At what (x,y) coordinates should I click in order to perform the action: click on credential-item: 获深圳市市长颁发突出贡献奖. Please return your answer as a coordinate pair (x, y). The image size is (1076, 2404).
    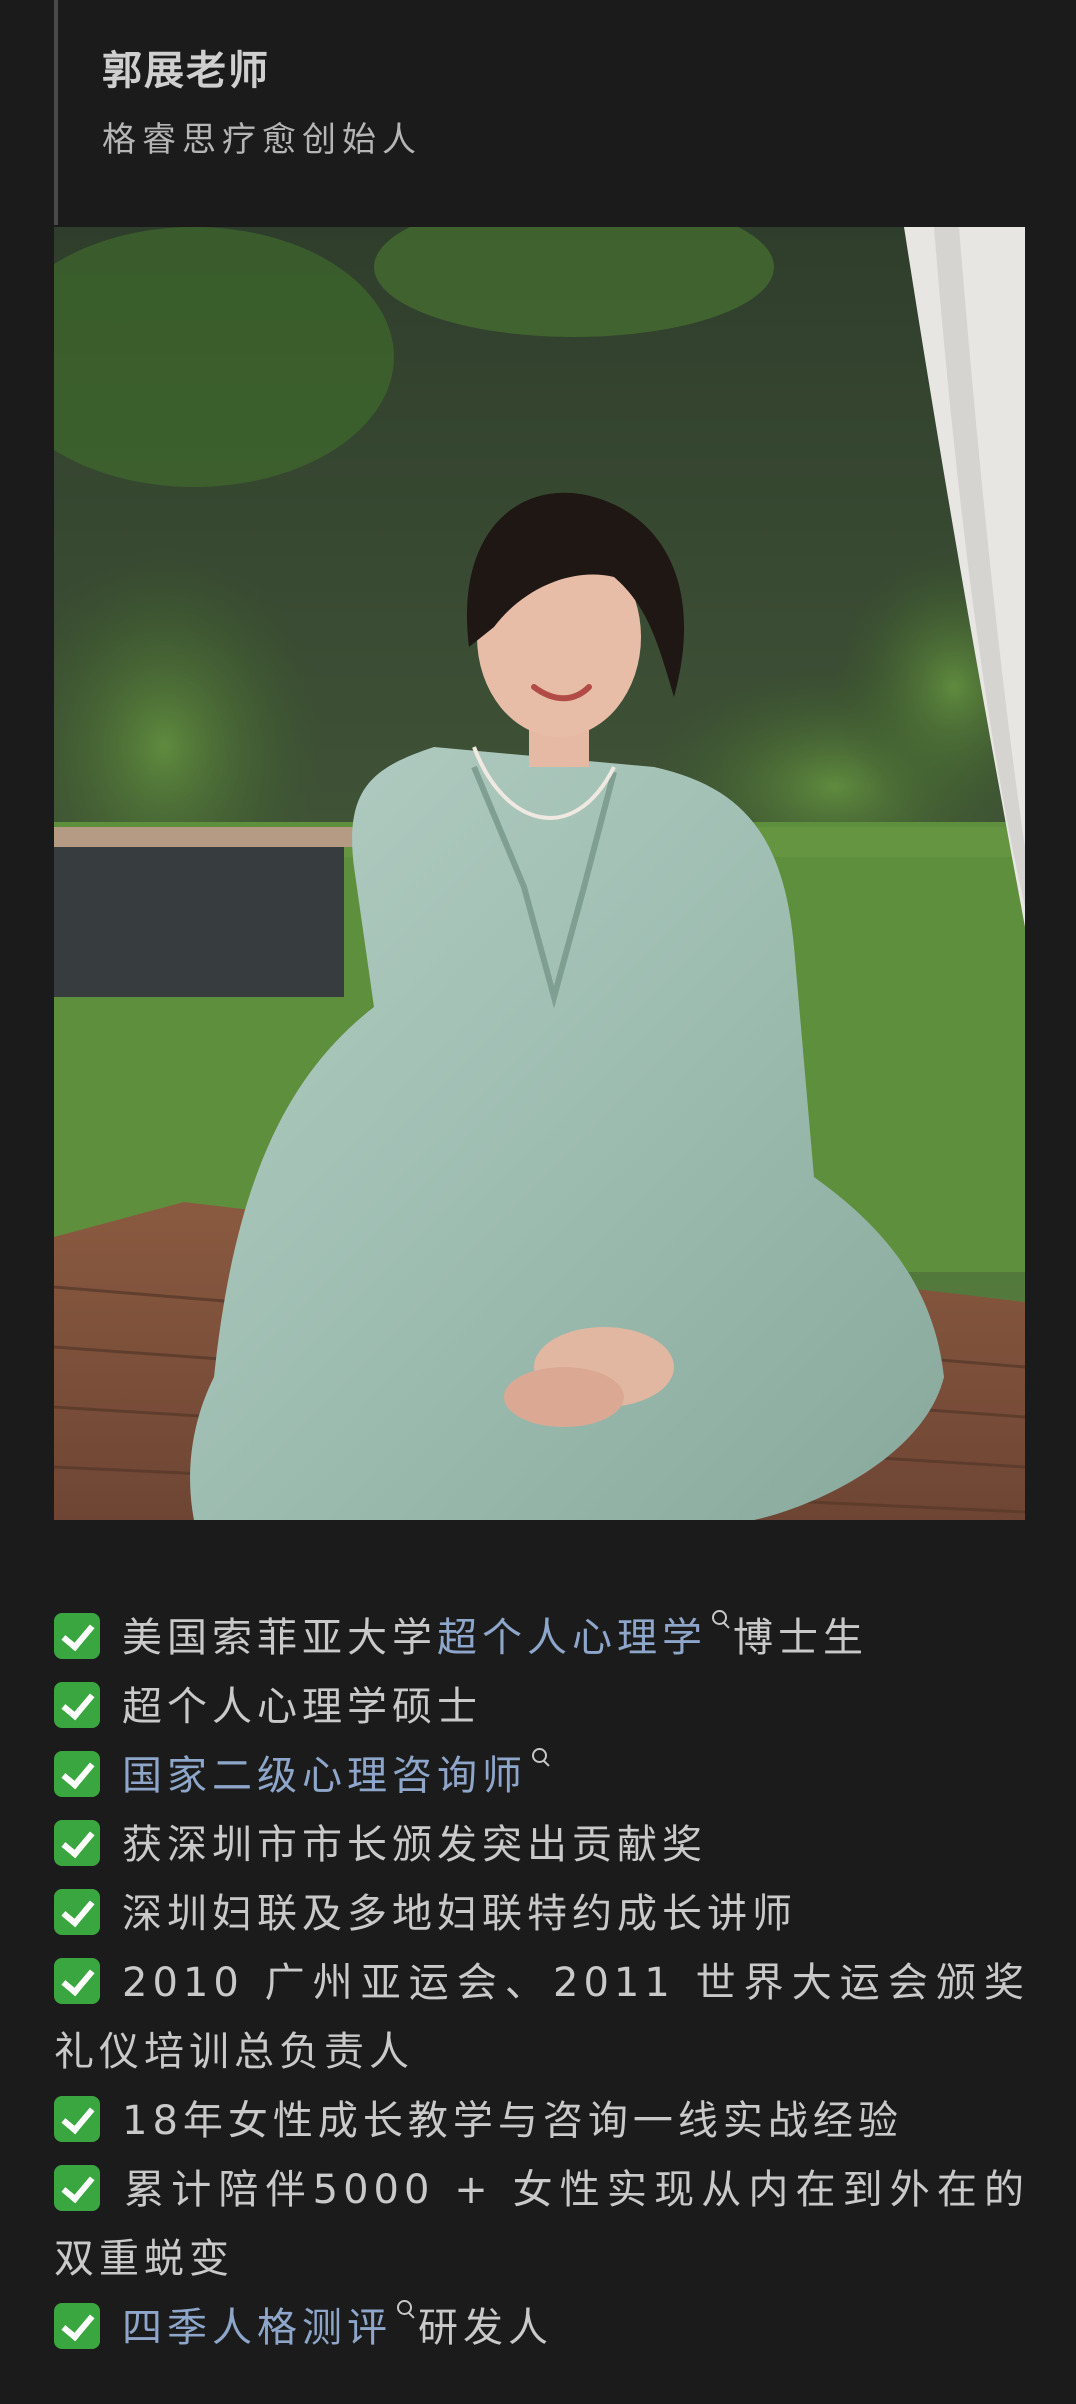
    Looking at the image, I should click on (541, 1845).